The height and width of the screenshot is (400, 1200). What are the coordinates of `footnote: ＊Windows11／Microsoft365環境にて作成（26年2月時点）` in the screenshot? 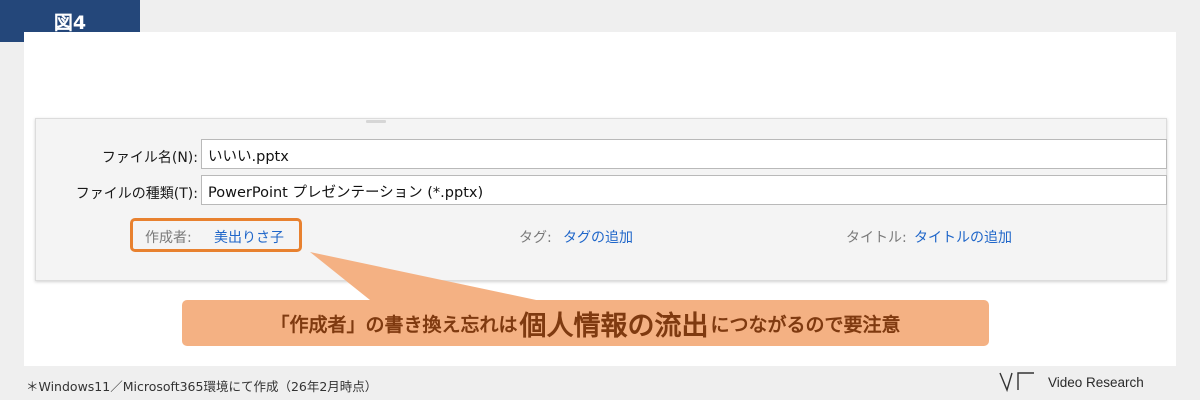 It's located at (202, 386).